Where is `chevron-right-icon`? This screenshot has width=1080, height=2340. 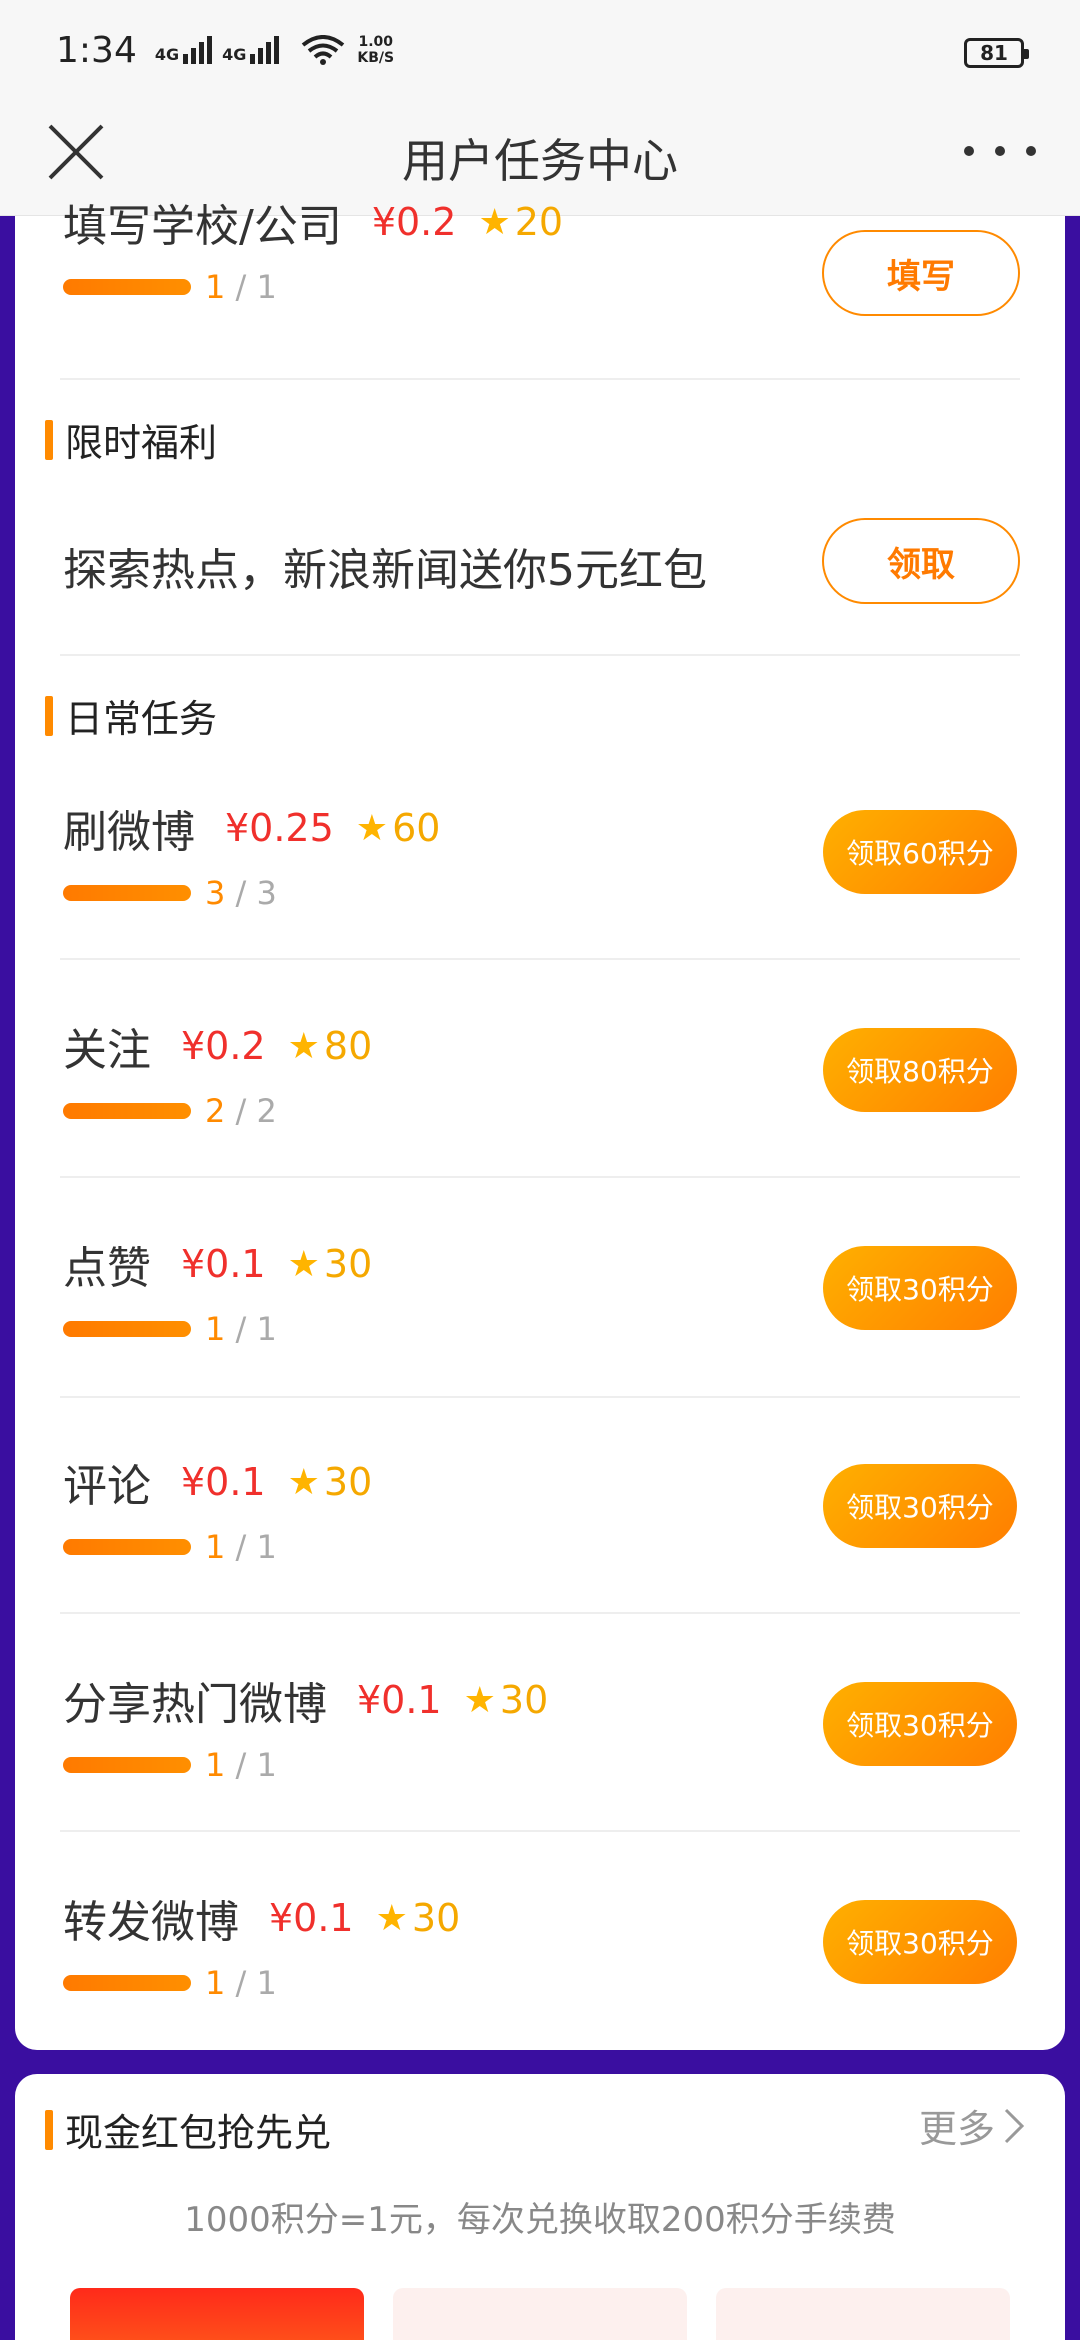
chevron-right-icon is located at coordinates (1014, 2125).